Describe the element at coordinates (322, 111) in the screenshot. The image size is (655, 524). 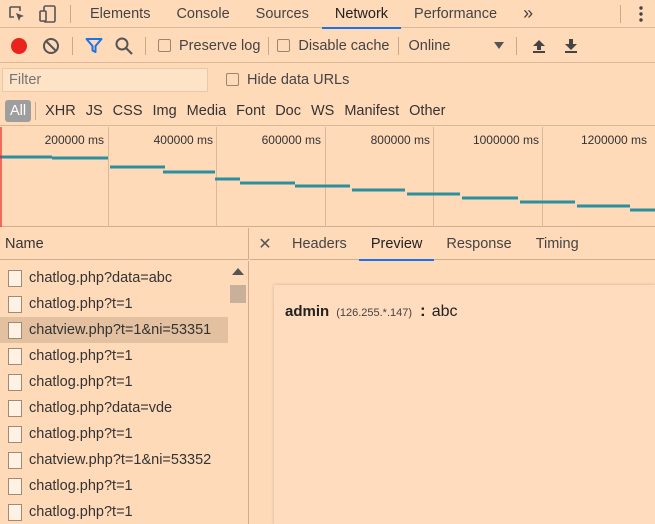
I see `type-filter-ws: WS` at that location.